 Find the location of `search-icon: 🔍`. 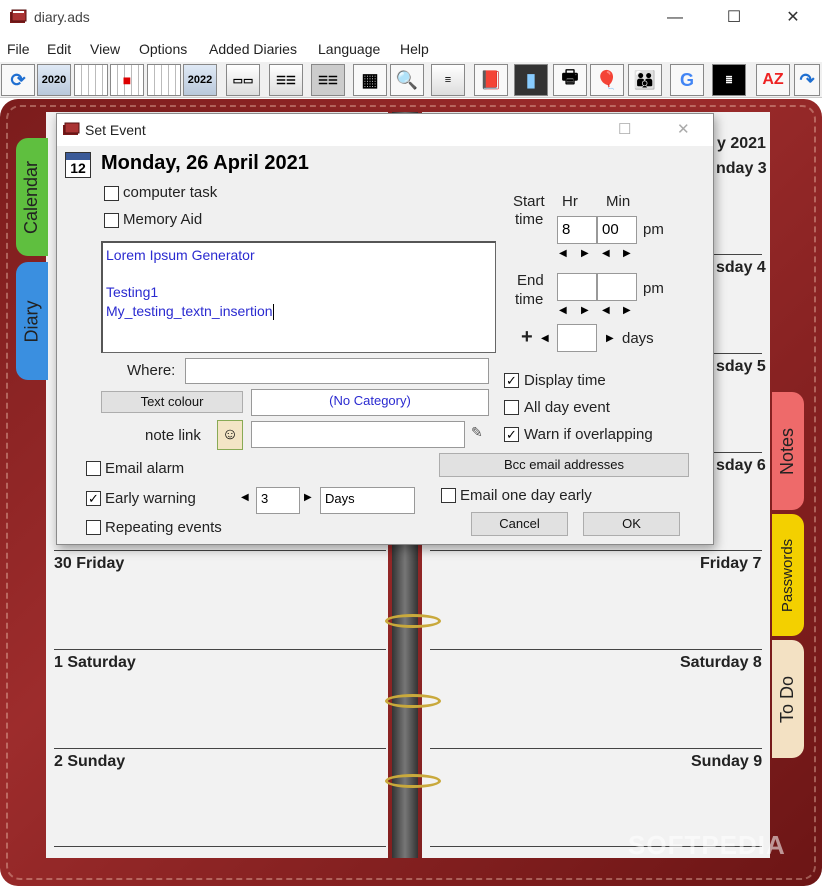

search-icon: 🔍 is located at coordinates (407, 80).